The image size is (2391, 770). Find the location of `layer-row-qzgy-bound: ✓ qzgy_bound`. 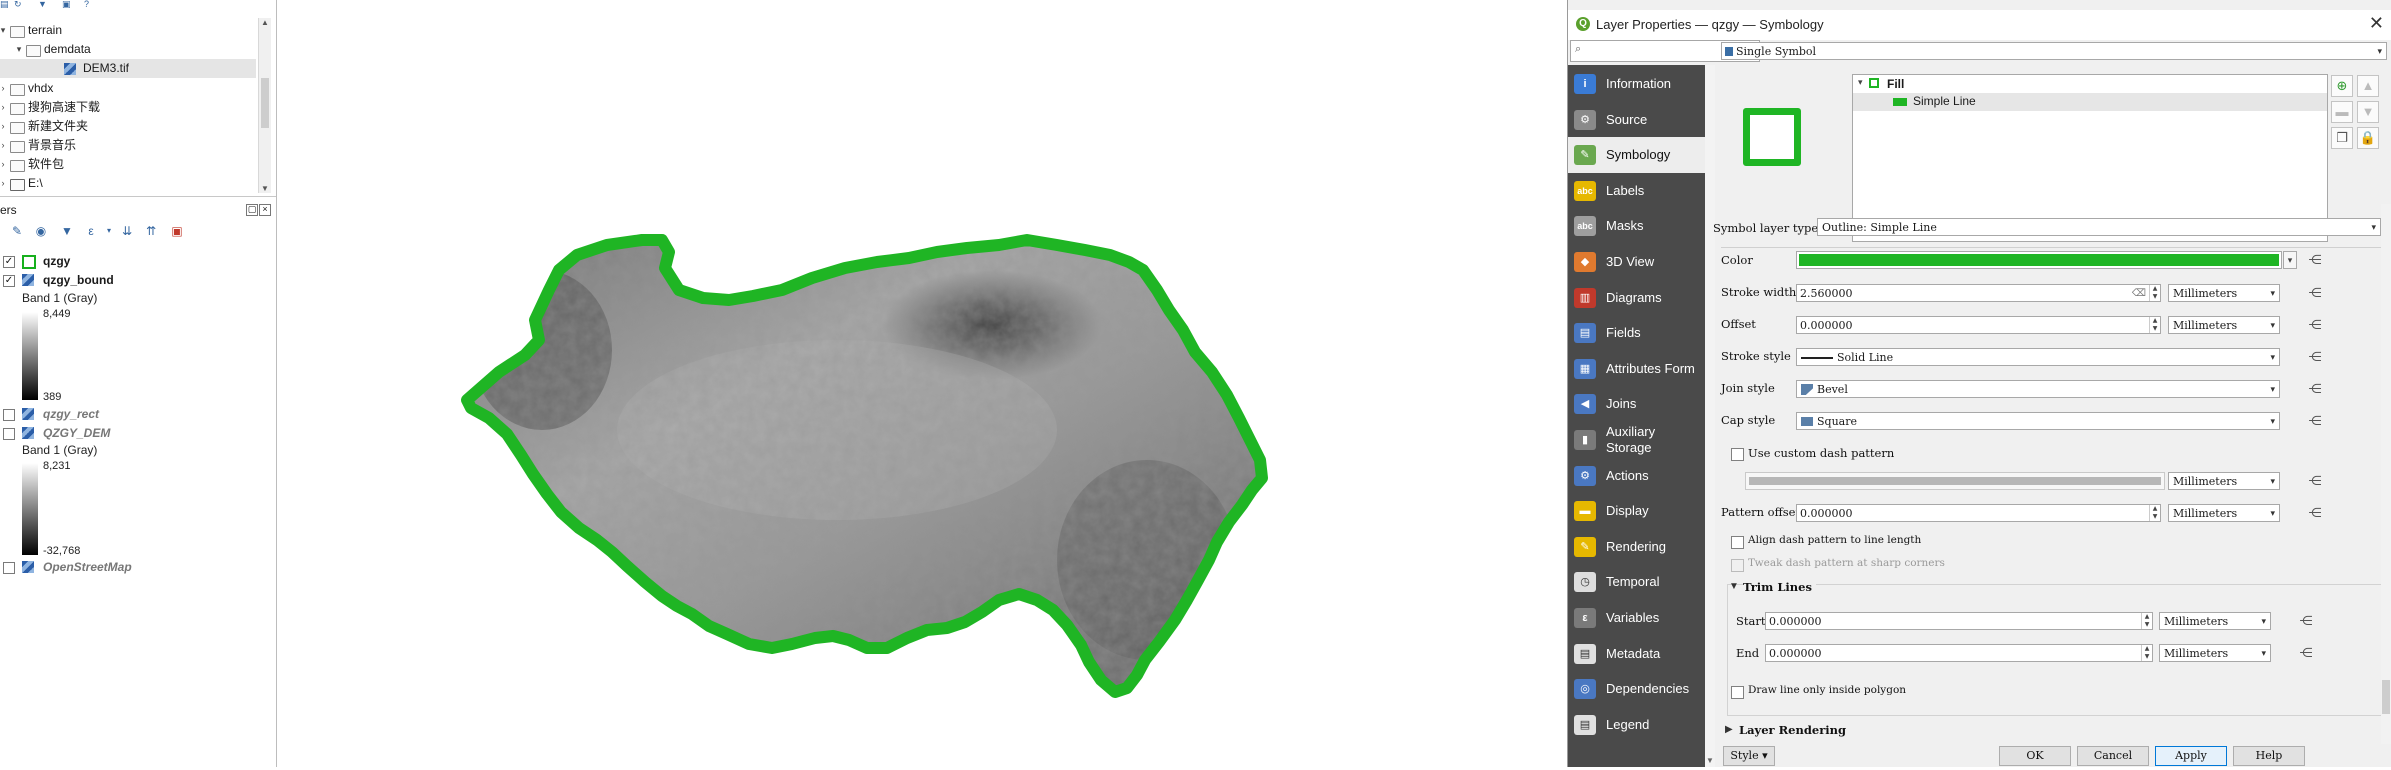

layer-row-qzgy-bound: ✓ qzgy_bound is located at coordinates (135, 280).